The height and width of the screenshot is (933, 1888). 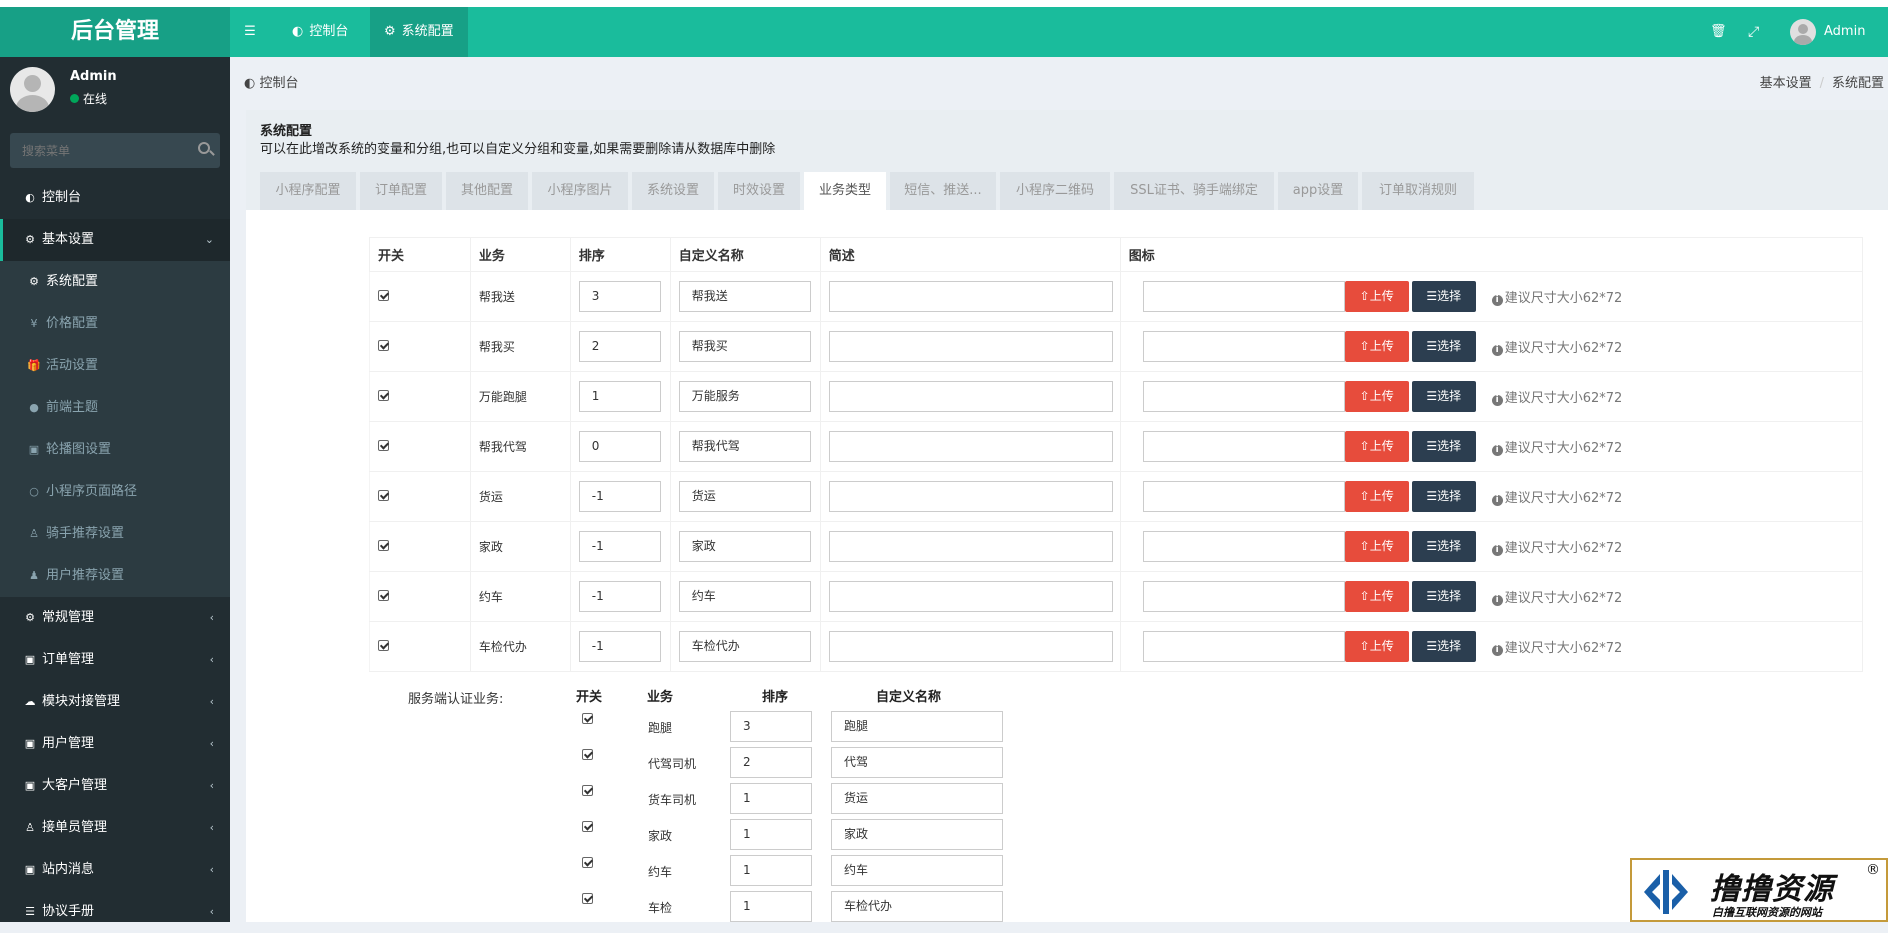 I want to click on search-icon, so click(x=204, y=148).